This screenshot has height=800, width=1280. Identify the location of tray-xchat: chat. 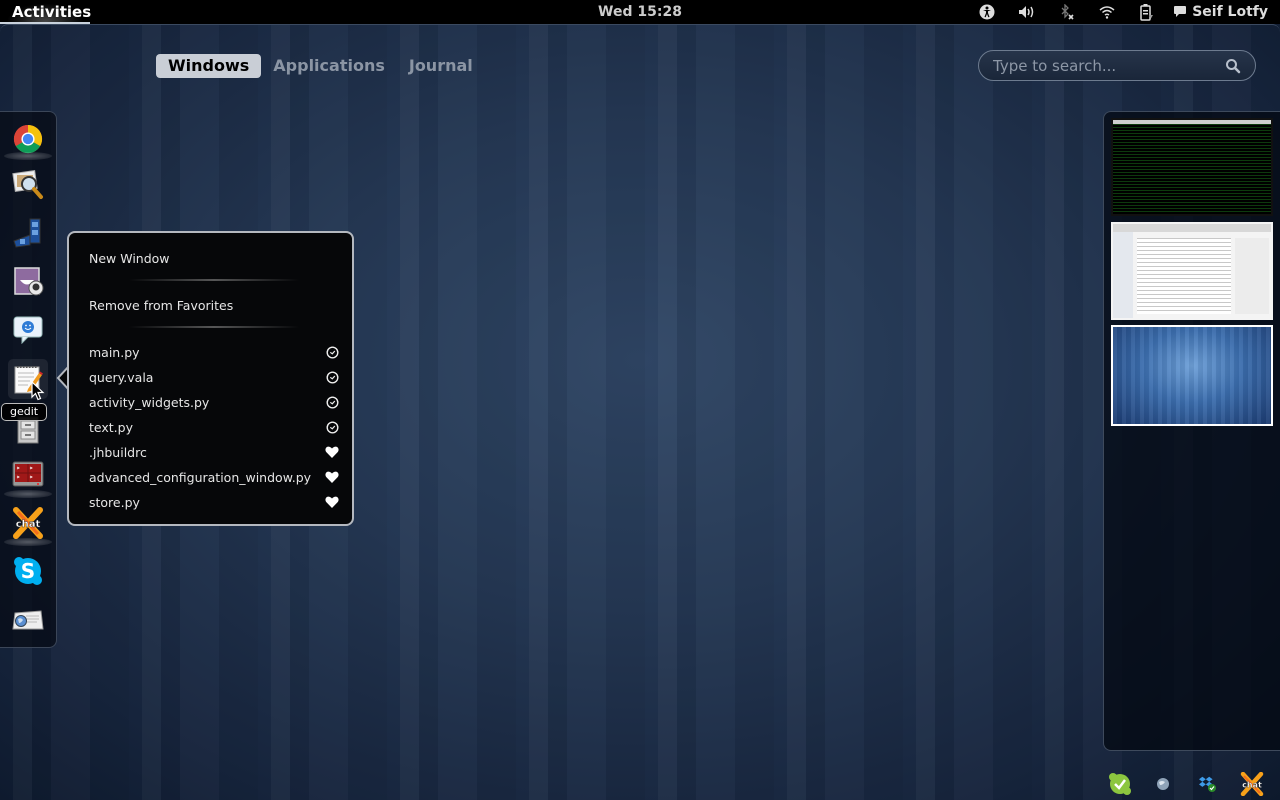
(1252, 784).